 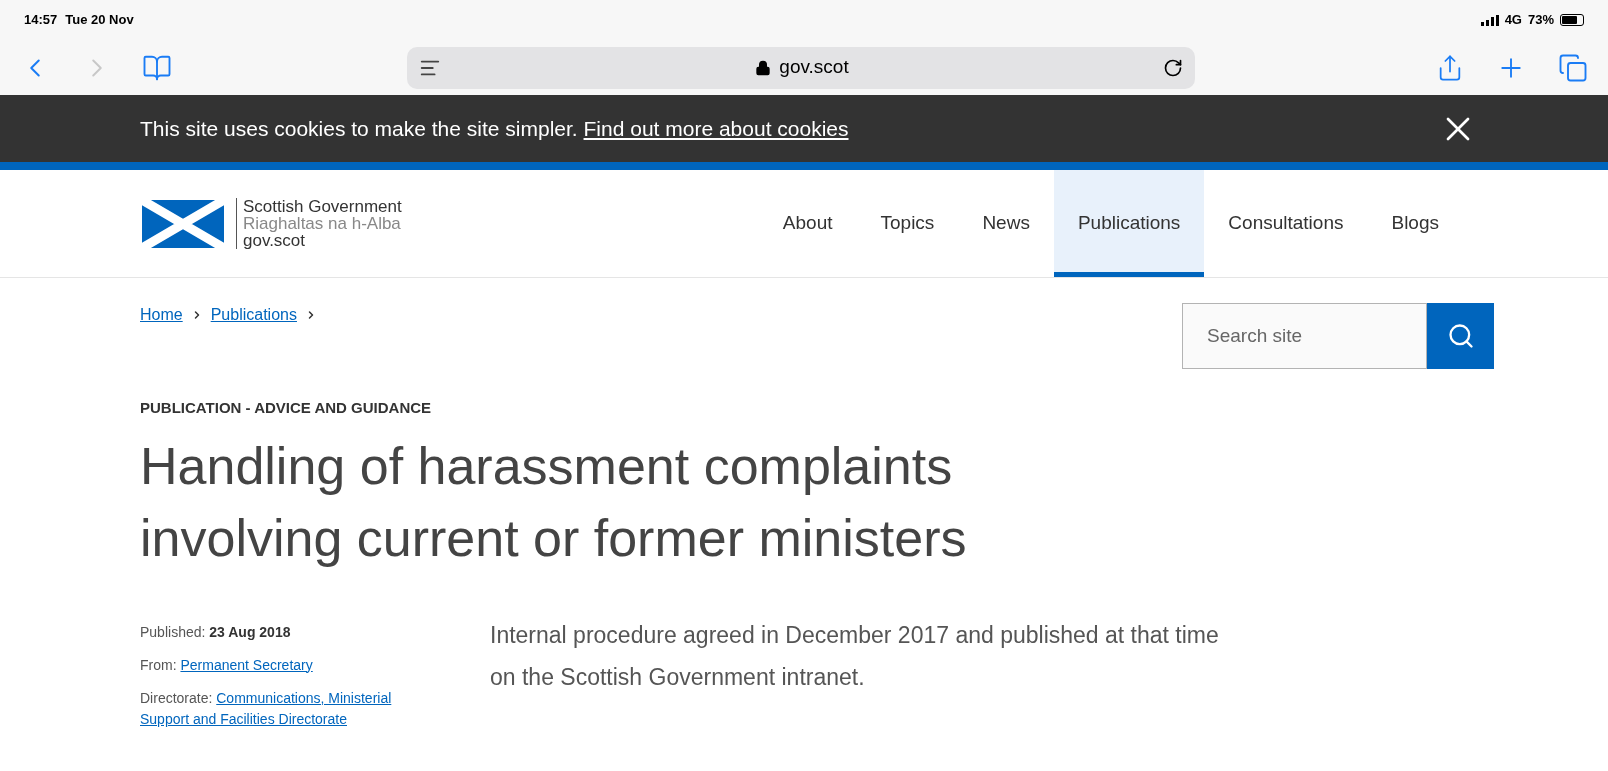 I want to click on search-icon, so click(x=1460, y=336).